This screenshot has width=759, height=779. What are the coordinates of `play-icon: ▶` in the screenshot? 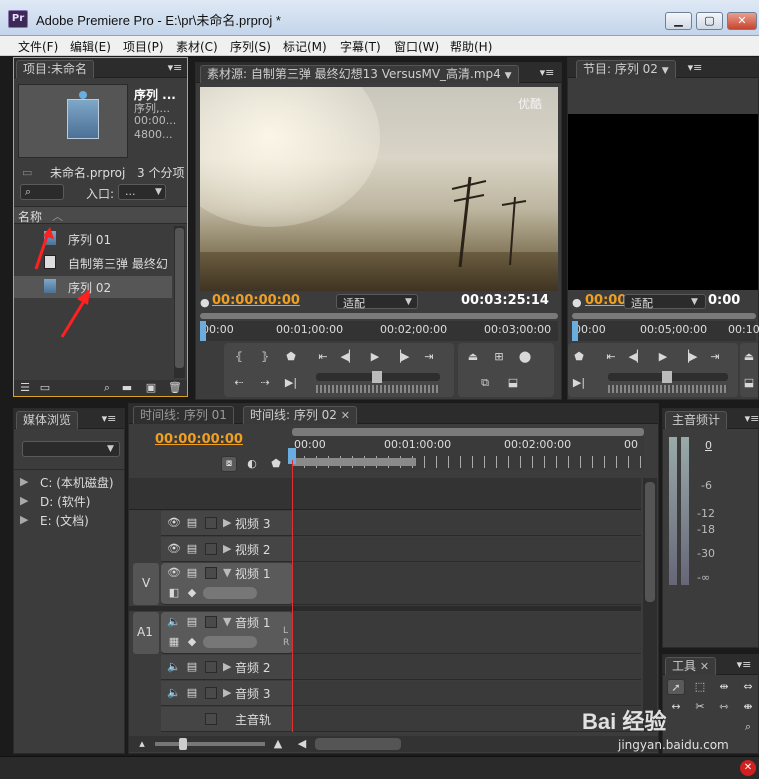 It's located at (375, 357).